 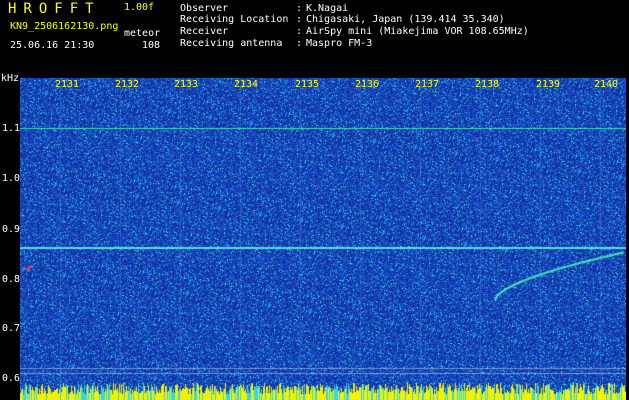 I want to click on info-value-antenna: Maspro FM-3, so click(x=339, y=43).